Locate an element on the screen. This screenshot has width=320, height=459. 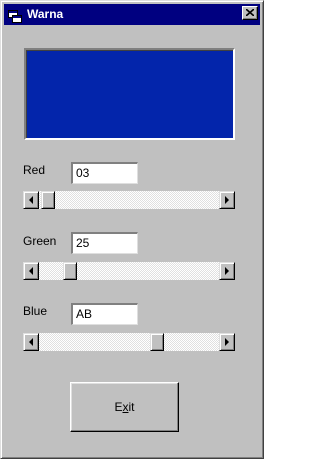
green-scroll-thumb is located at coordinates (70, 271).